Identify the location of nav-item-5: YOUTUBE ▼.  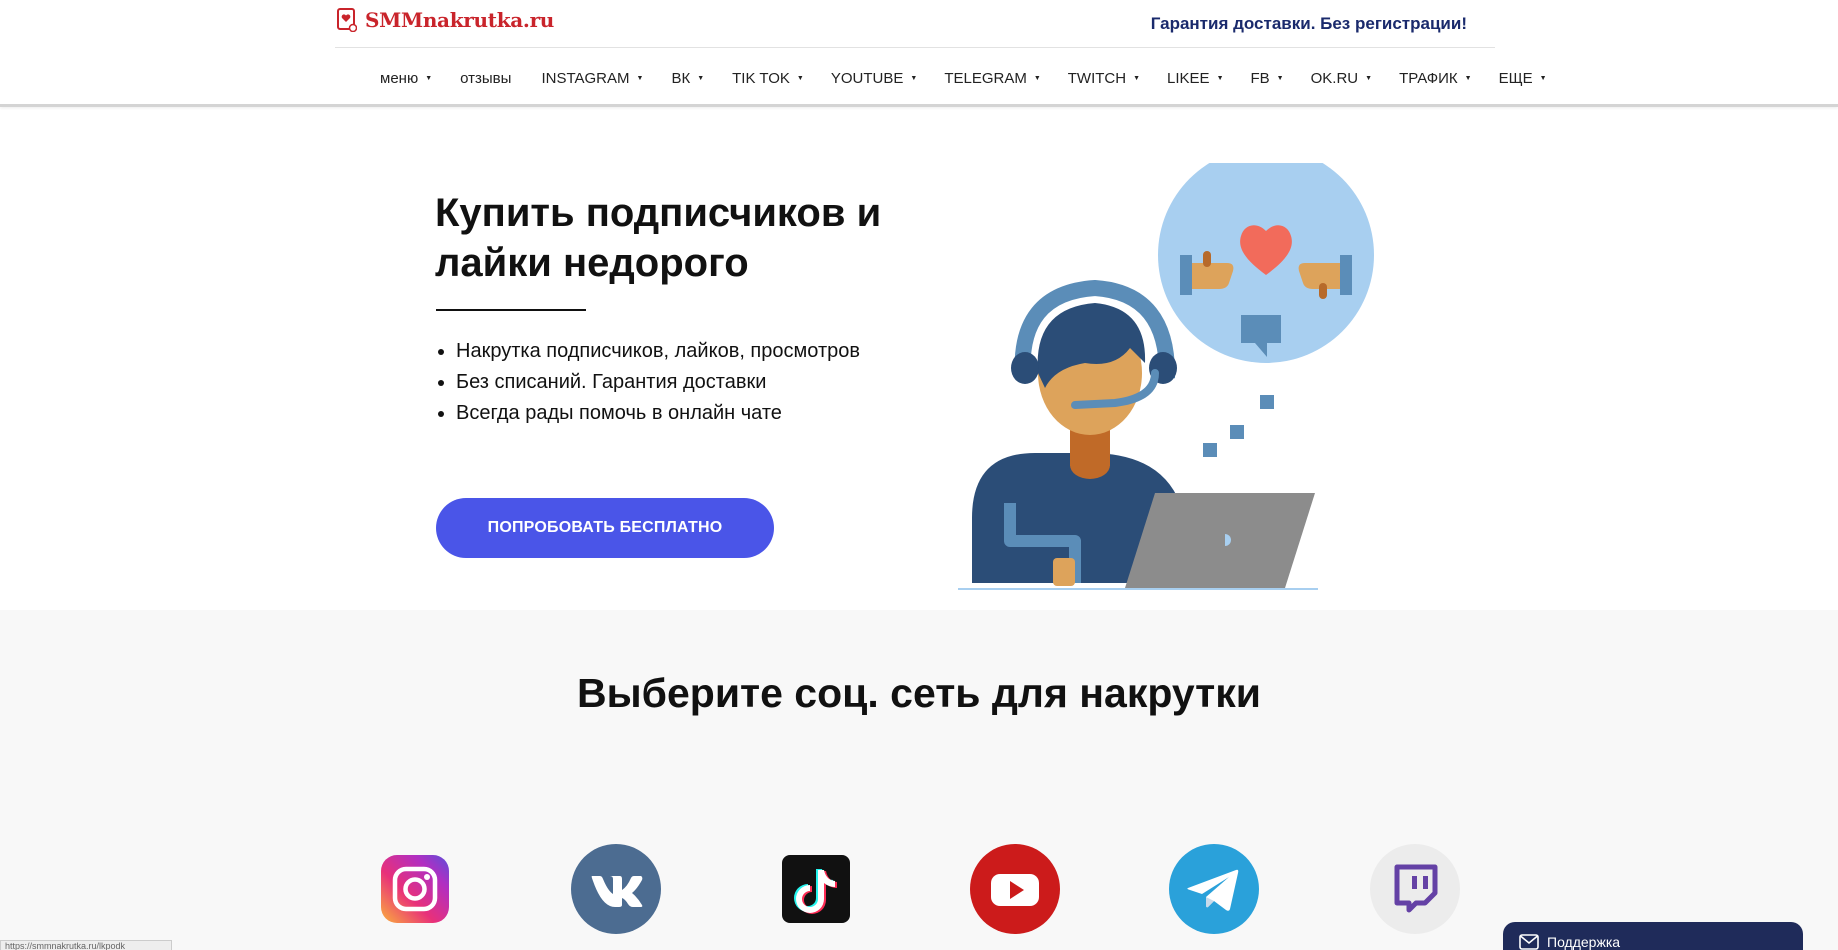
(874, 78).